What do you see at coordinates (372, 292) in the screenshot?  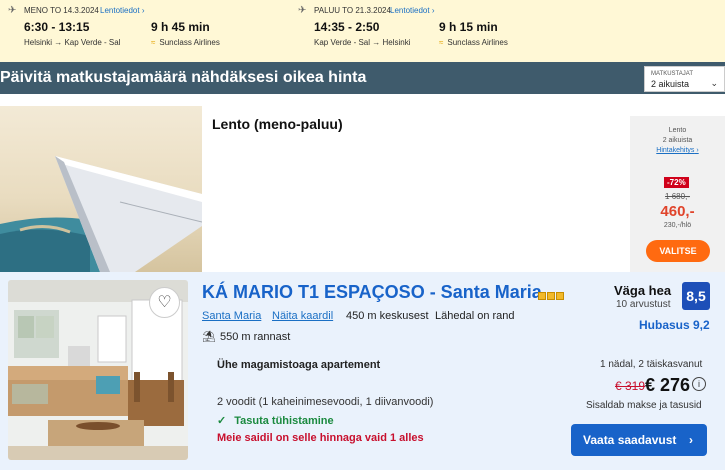 I see `hotel-name: KÁ MARIO T1 ESPAÇOSO - Santa Maria` at bounding box center [372, 292].